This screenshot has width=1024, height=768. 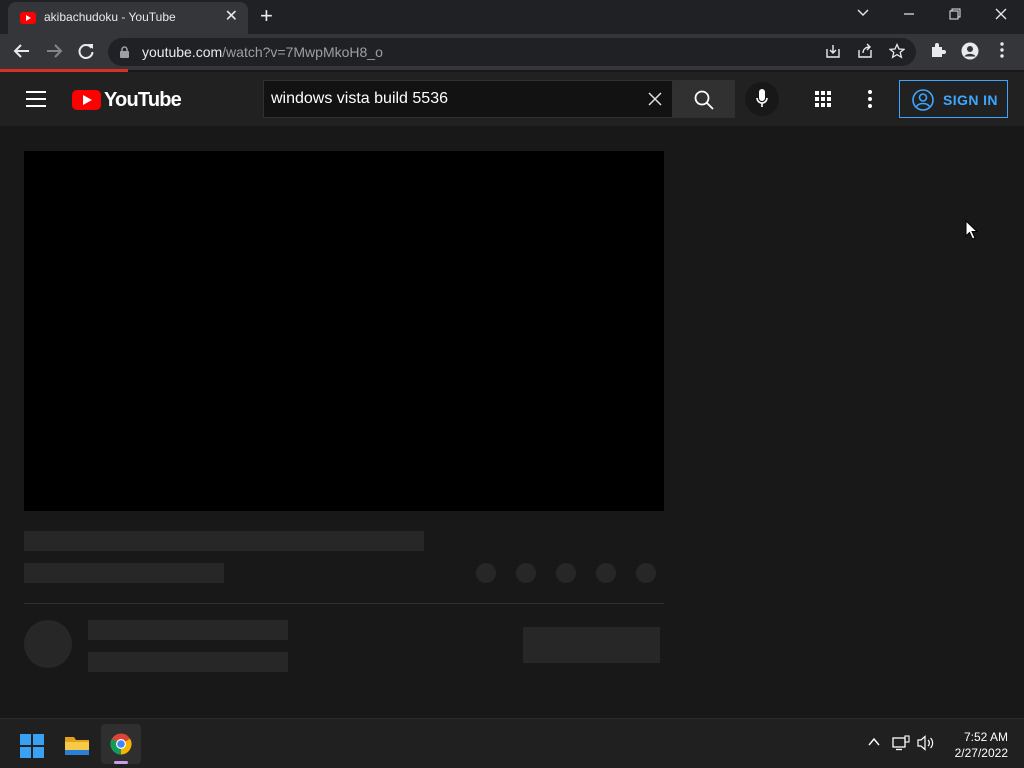 What do you see at coordinates (36, 99) in the screenshot?
I see `guide-menu-icon` at bounding box center [36, 99].